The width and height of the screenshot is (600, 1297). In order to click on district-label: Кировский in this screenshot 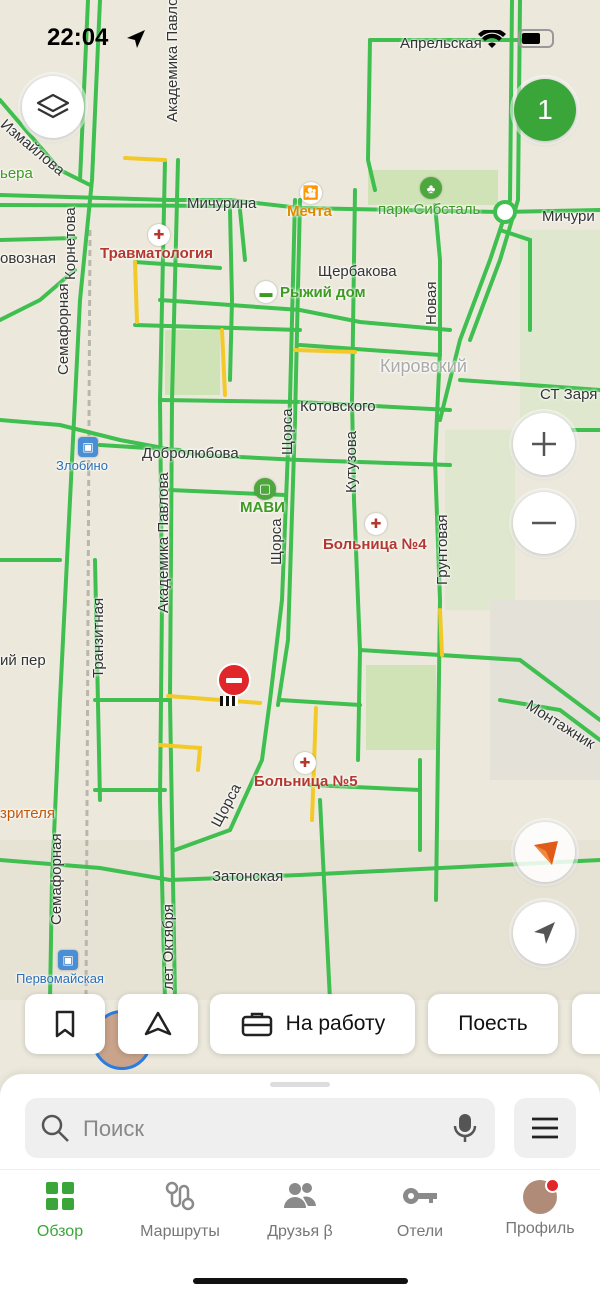, I will do `click(423, 366)`.